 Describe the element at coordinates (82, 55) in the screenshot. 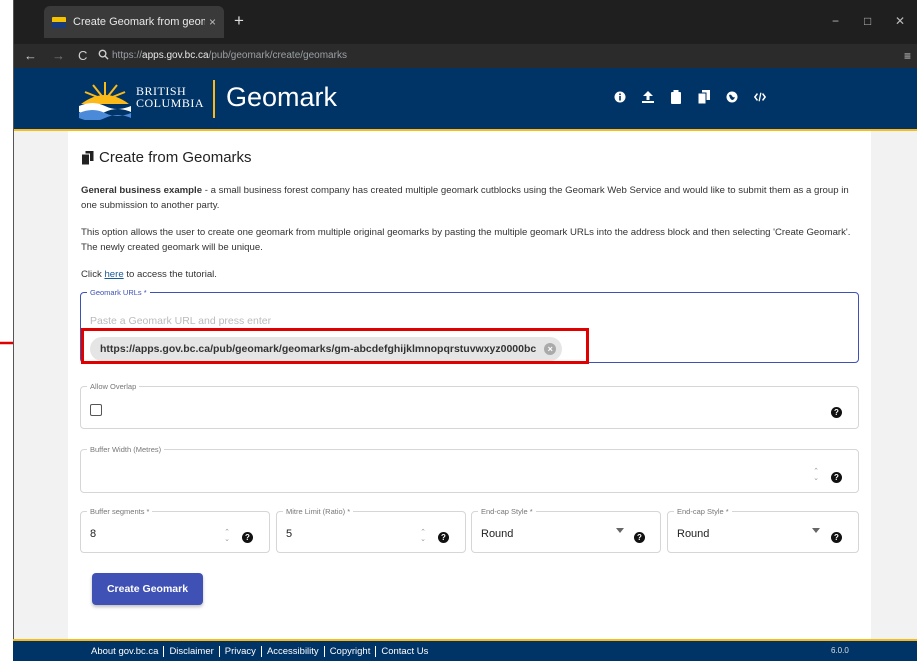

I see `reload-icon: C` at that location.